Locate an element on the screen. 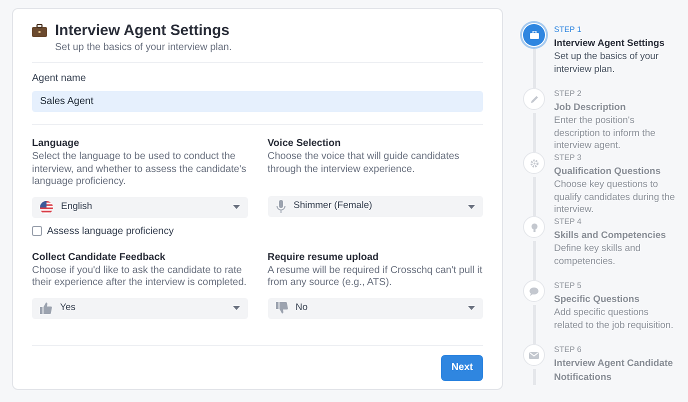  microphone-icon is located at coordinates (281, 206).